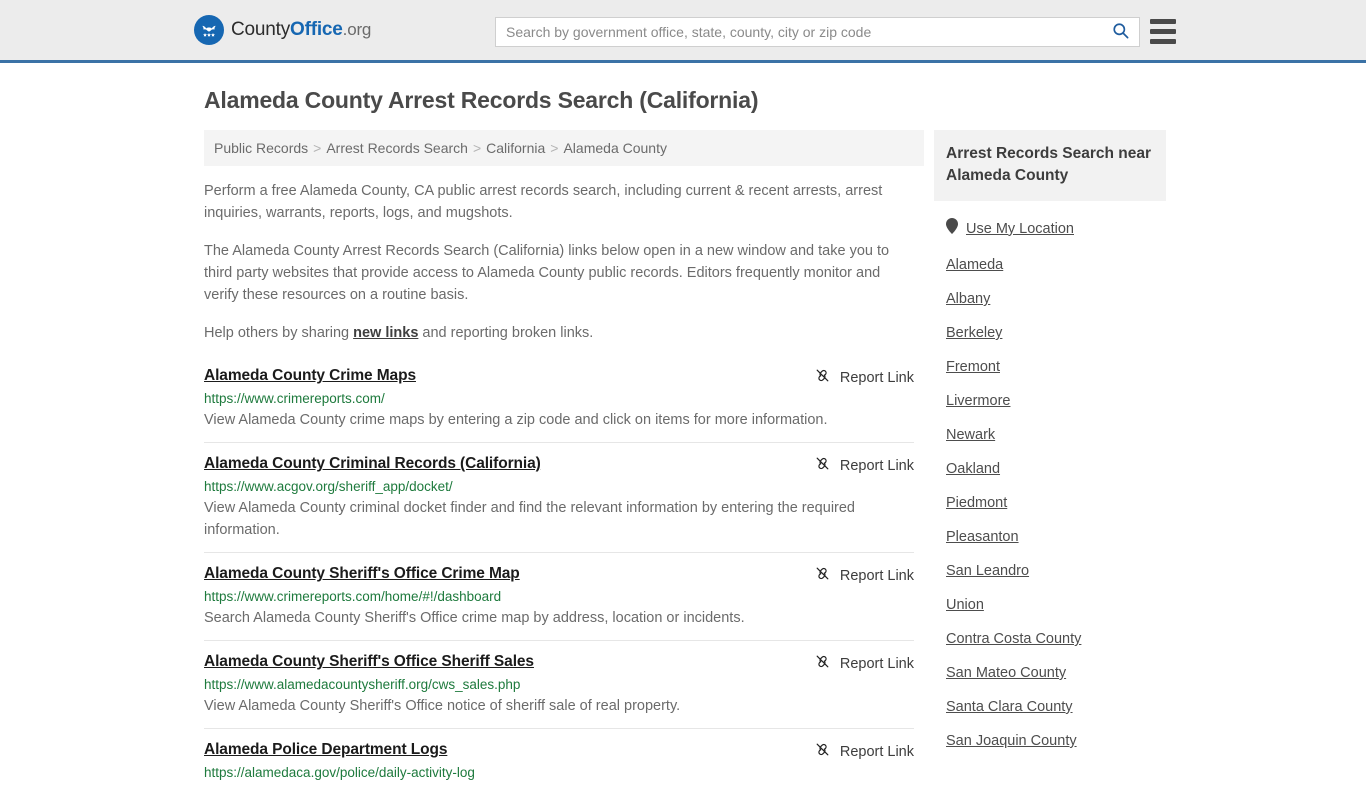 This screenshot has width=1366, height=791. What do you see at coordinates (1050, 435) in the screenshot?
I see `sidebar-item-newark: Newark` at bounding box center [1050, 435].